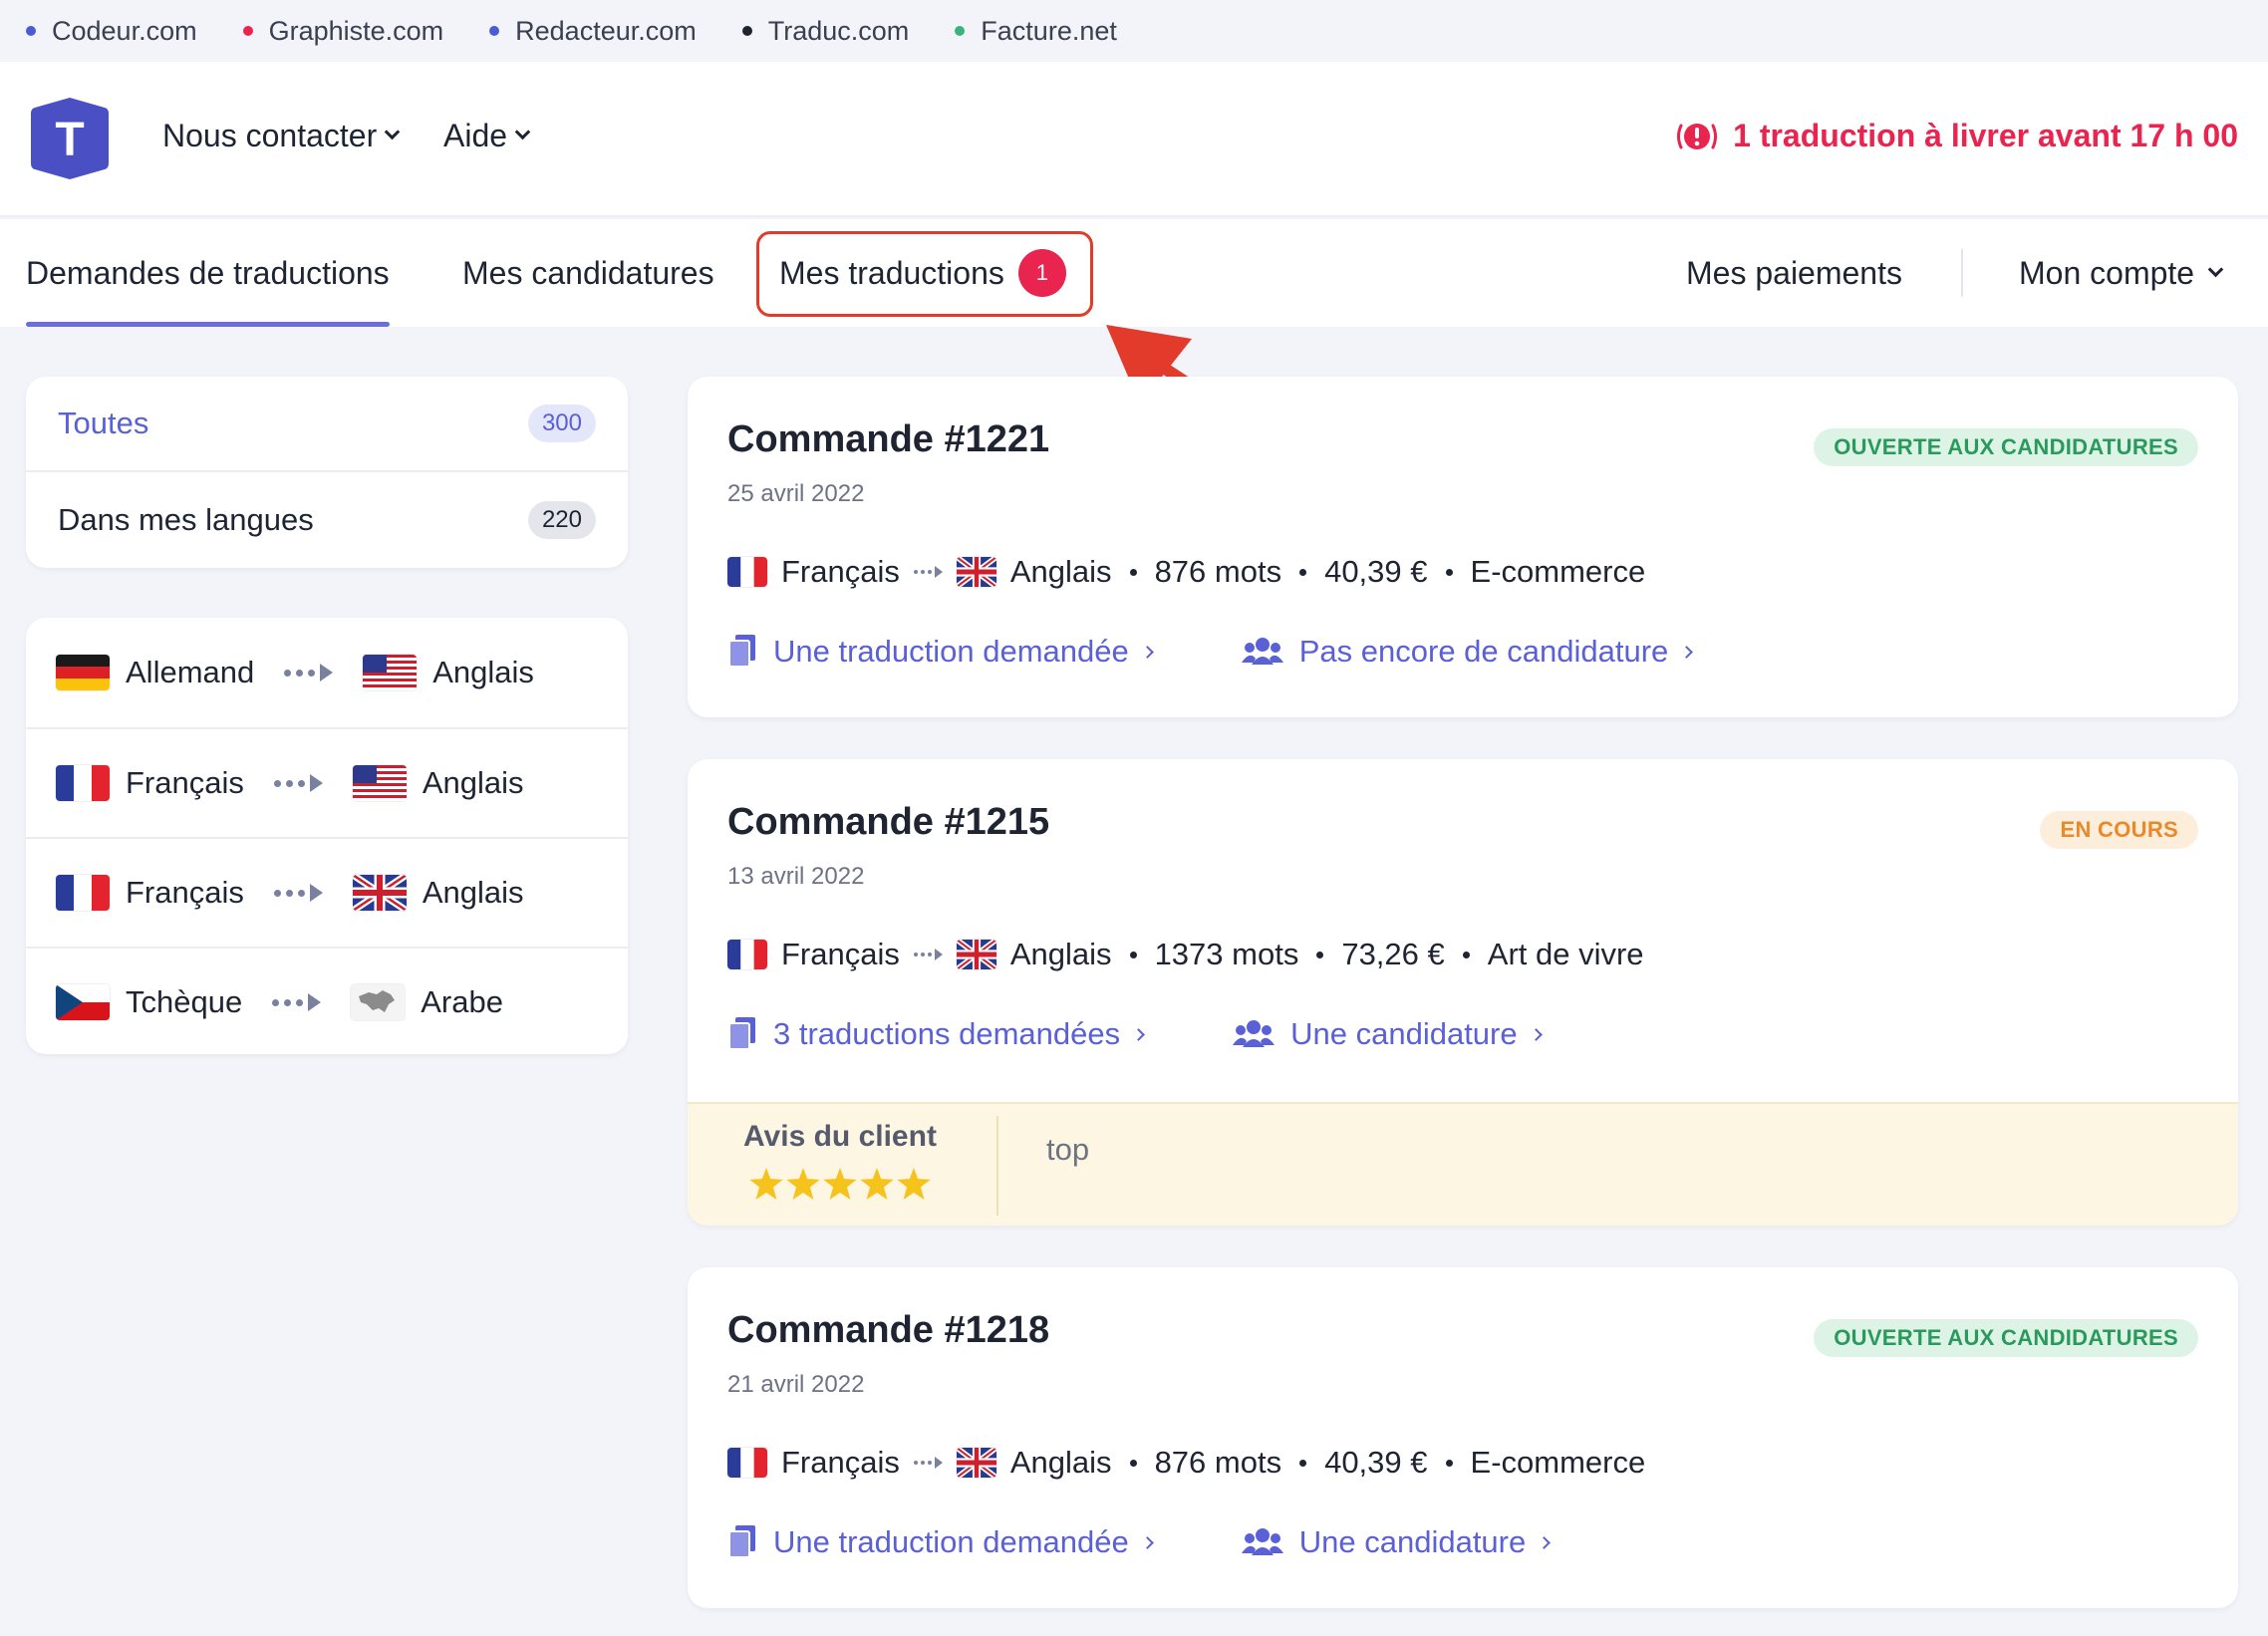 The height and width of the screenshot is (1636, 2268). What do you see at coordinates (83, 672) in the screenshot?
I see `flag-germany-icon` at bounding box center [83, 672].